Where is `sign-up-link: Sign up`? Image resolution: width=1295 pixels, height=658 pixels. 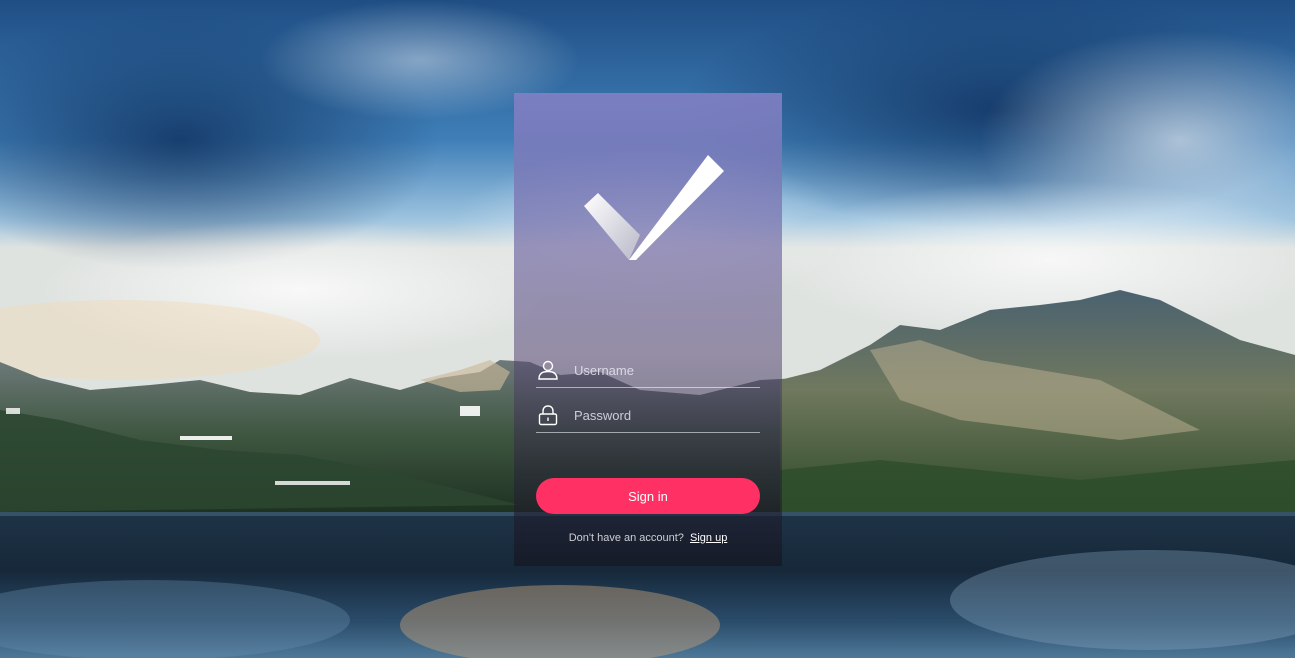 sign-up-link: Sign up is located at coordinates (708, 538).